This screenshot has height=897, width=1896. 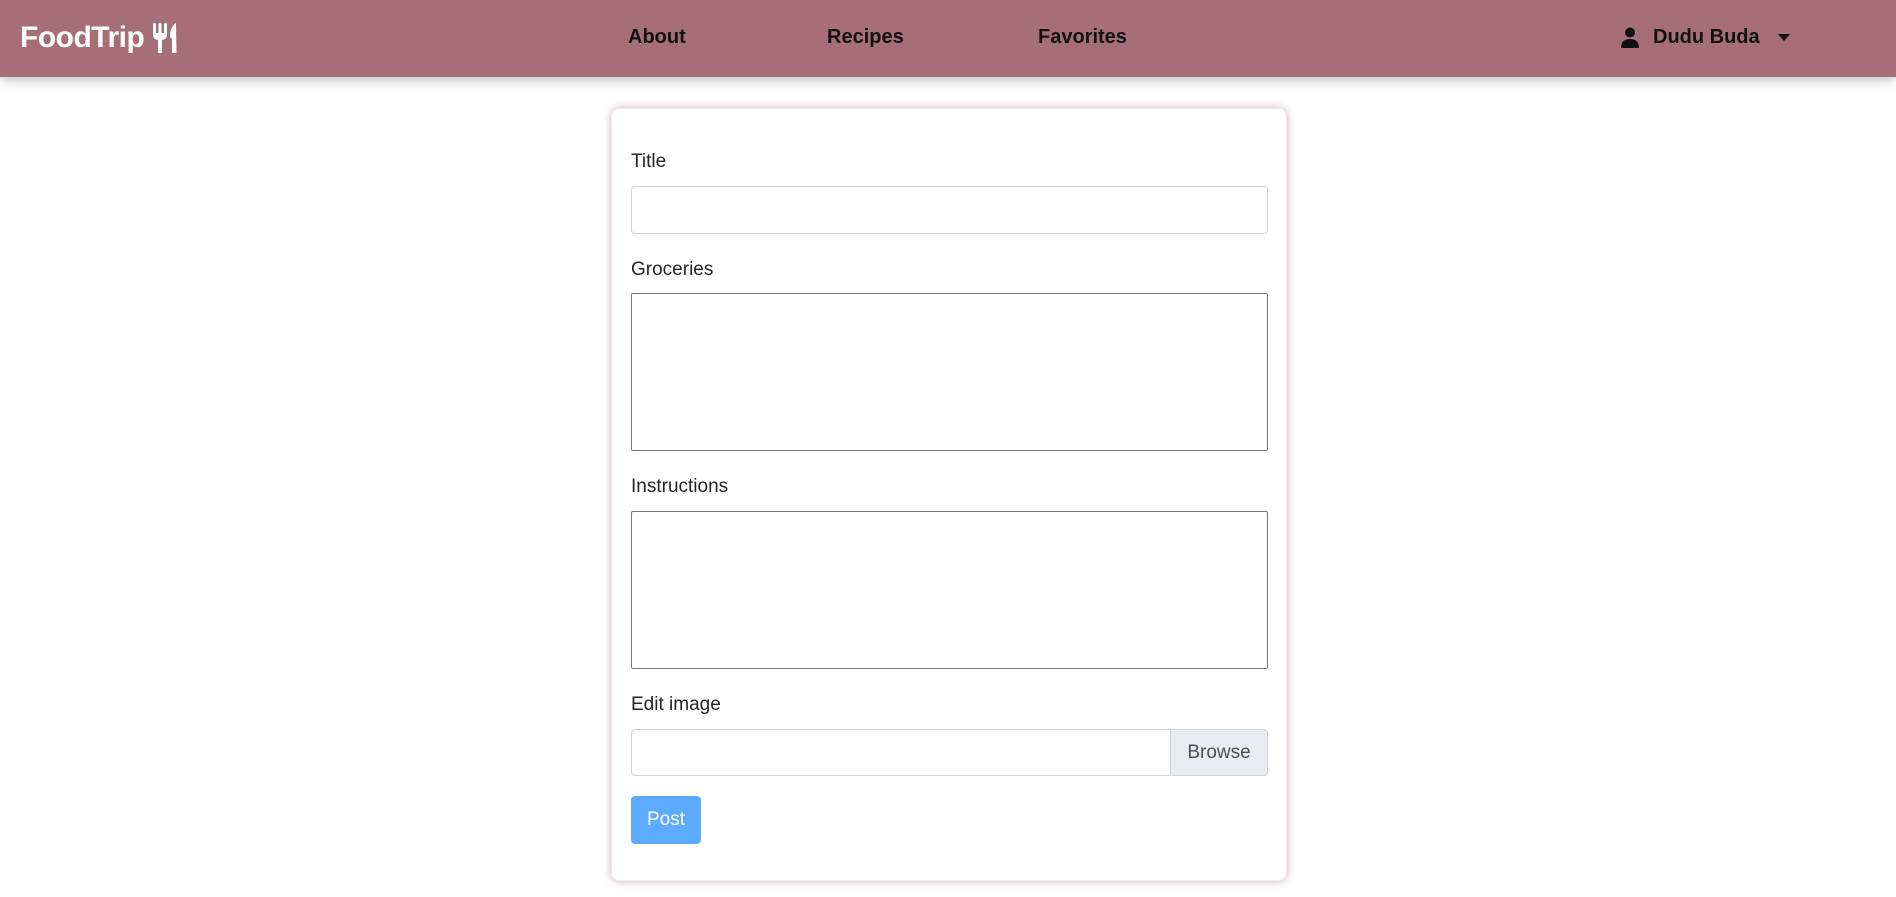 I want to click on nav-about: About, so click(x=657, y=37).